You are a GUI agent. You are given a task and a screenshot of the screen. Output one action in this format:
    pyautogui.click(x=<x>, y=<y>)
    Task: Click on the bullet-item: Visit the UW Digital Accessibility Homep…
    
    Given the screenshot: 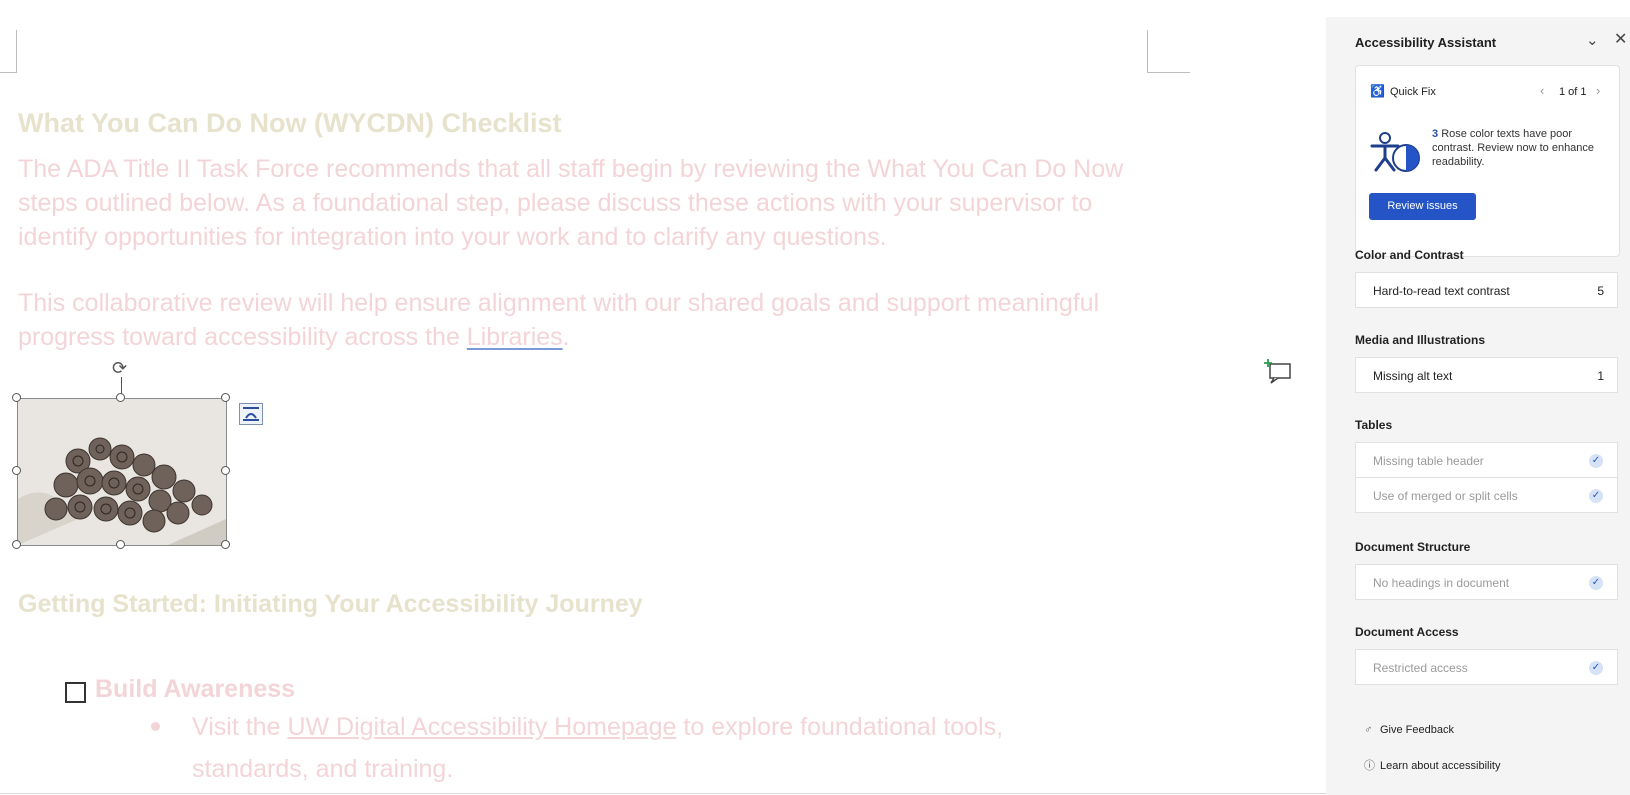 What is the action you would take?
    pyautogui.click(x=642, y=748)
    